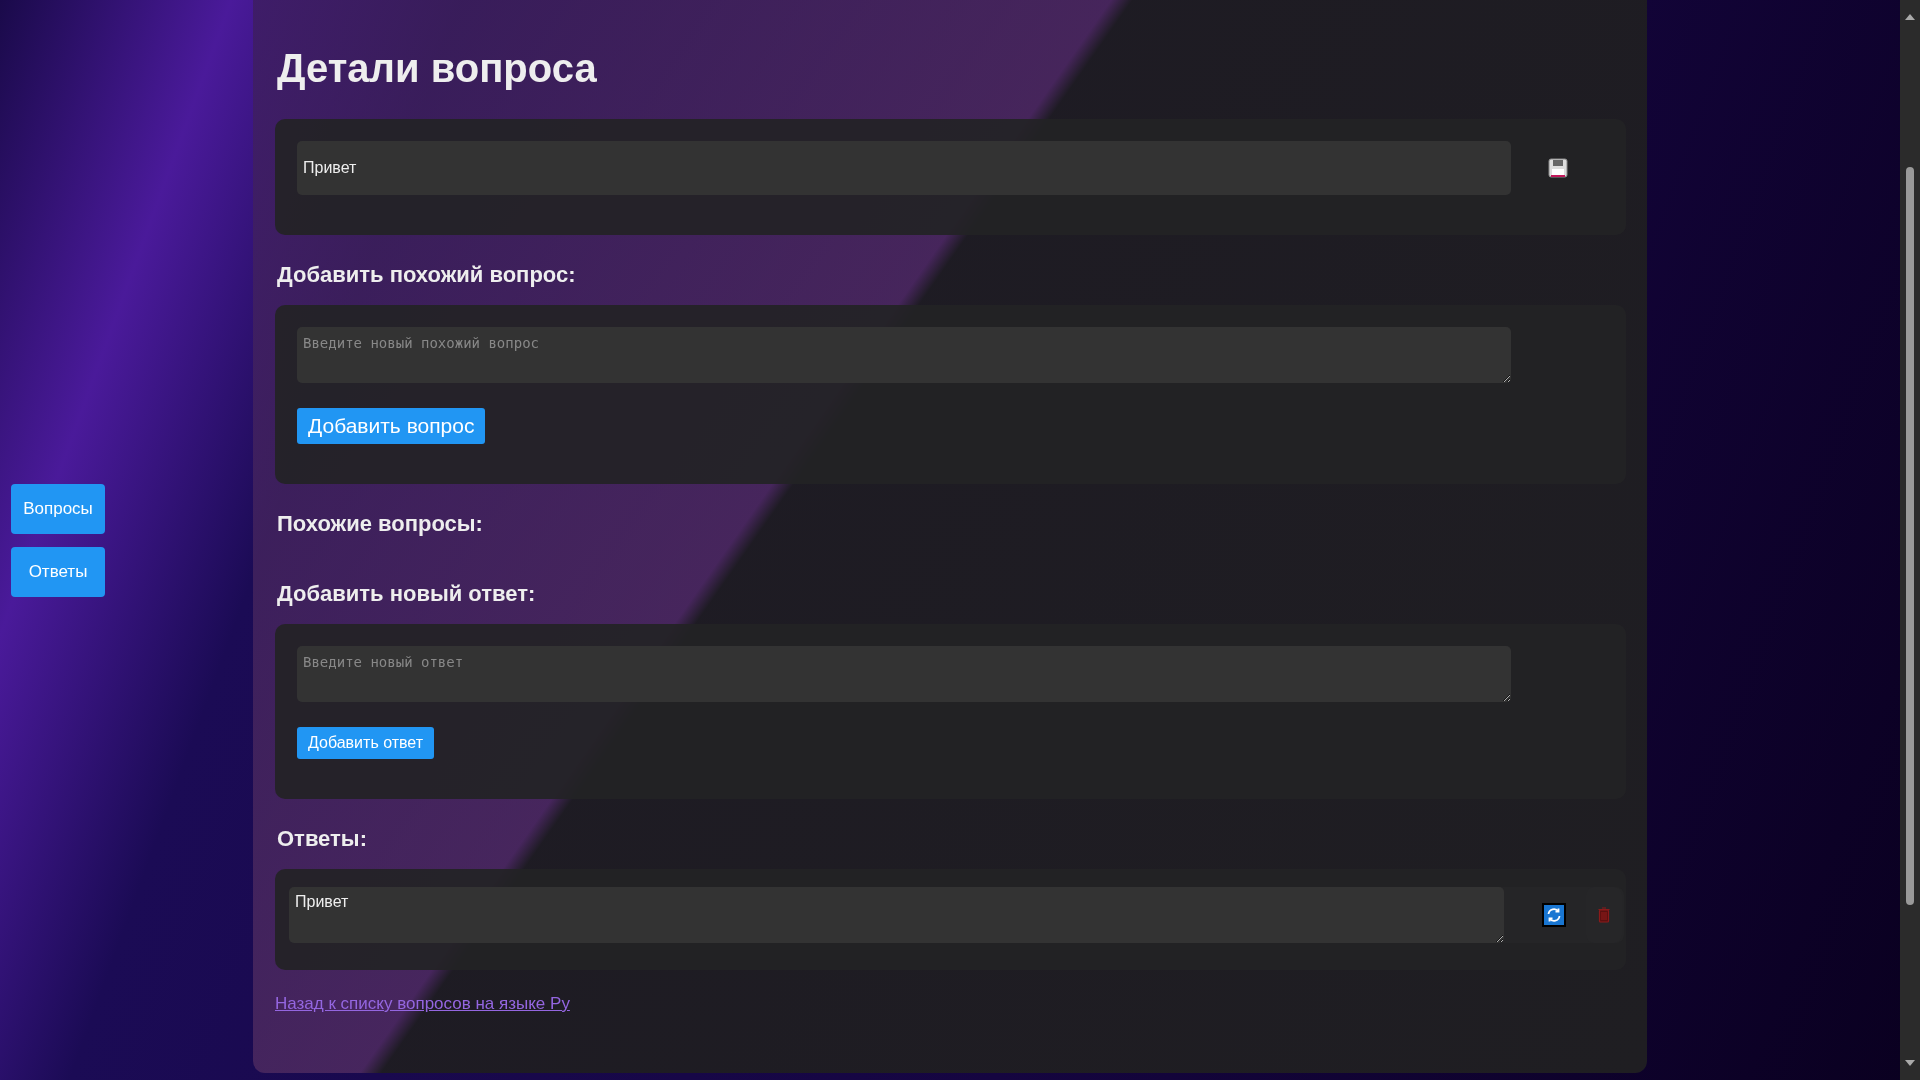 The height and width of the screenshot is (1080, 1920). Describe the element at coordinates (366, 743) in the screenshot. I see `add-answer-button: Добавить ответ` at that location.